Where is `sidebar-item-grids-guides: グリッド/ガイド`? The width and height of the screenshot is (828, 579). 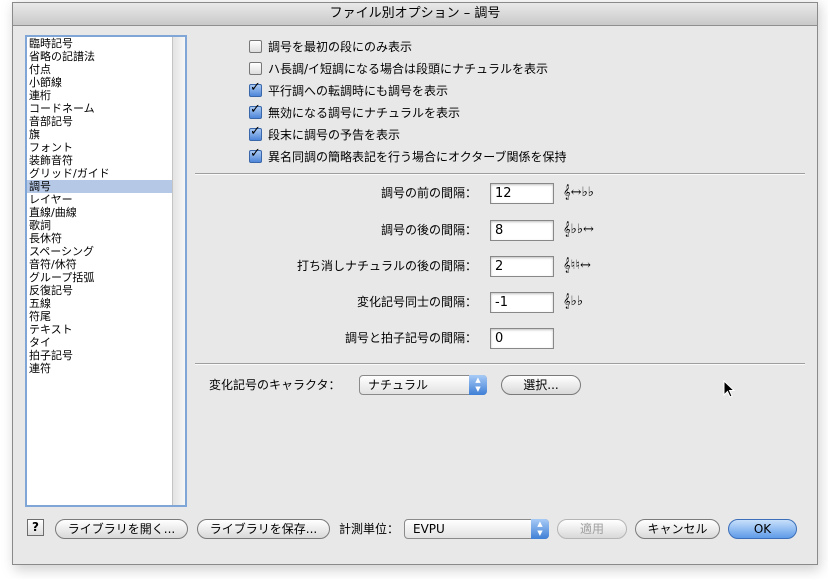 sidebar-item-grids-guides: グリッド/ガイド is located at coordinates (100, 173).